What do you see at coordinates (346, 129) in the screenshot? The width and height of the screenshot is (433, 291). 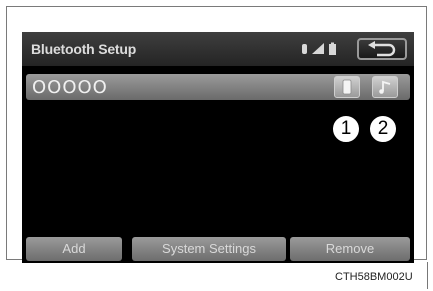 I see `callout-1: 1` at bounding box center [346, 129].